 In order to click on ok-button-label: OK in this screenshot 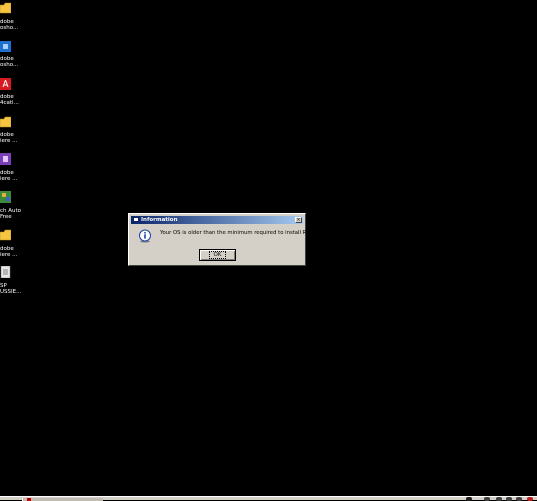, I will do `click(217, 255)`.